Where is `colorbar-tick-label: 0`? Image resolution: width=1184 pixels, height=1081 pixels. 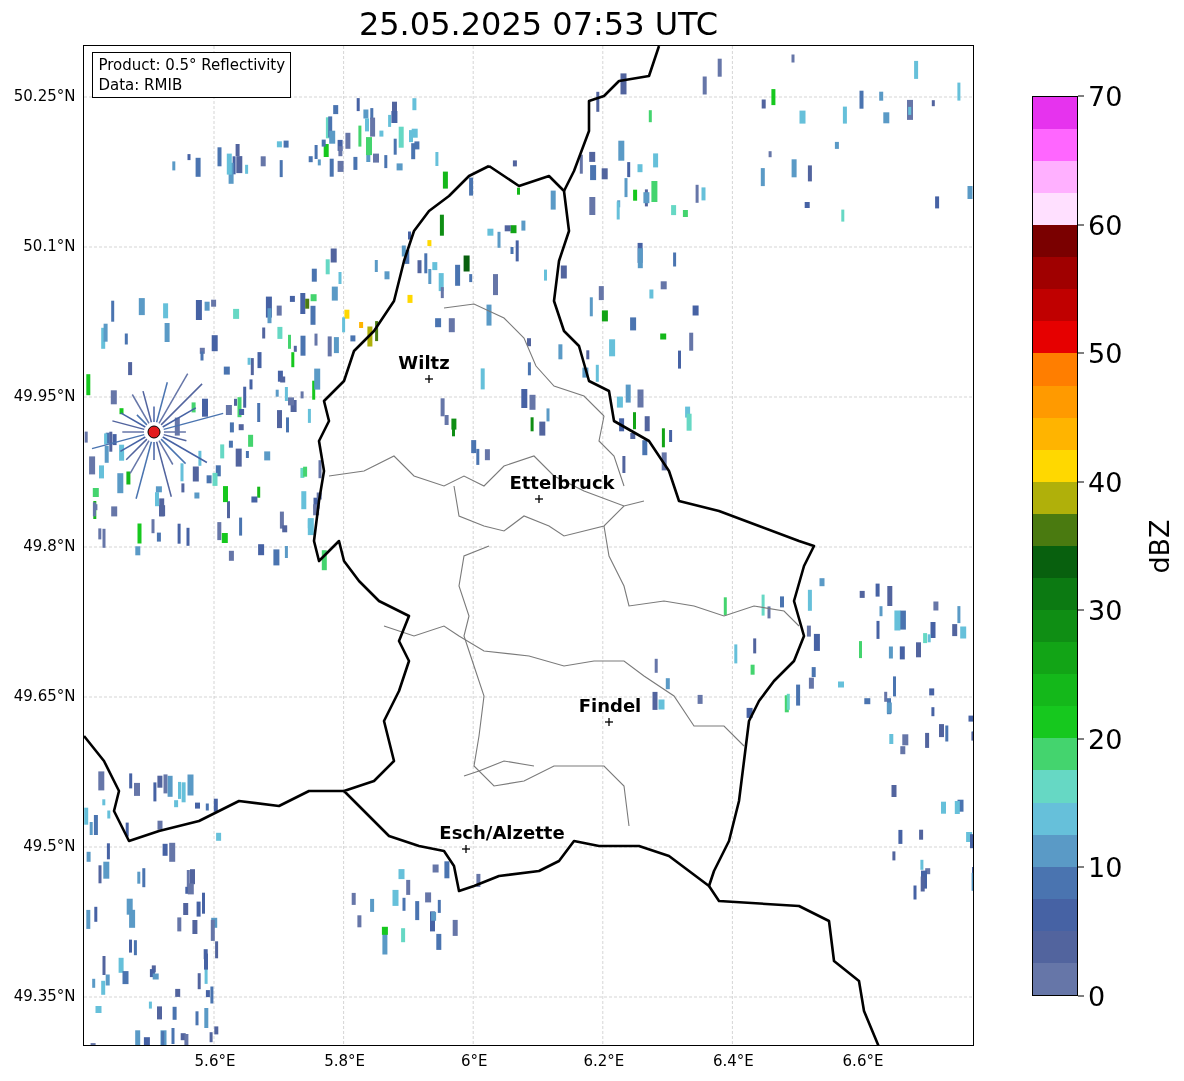 colorbar-tick-label: 0 is located at coordinates (1097, 996).